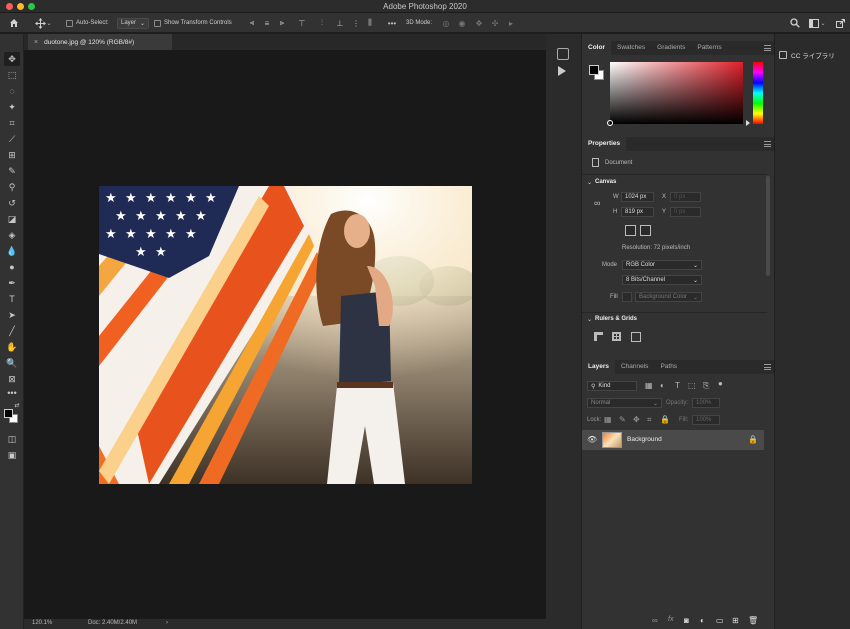  What do you see at coordinates (462, 23) in the screenshot?
I see `3d-roll-icon: ◉` at bounding box center [462, 23].